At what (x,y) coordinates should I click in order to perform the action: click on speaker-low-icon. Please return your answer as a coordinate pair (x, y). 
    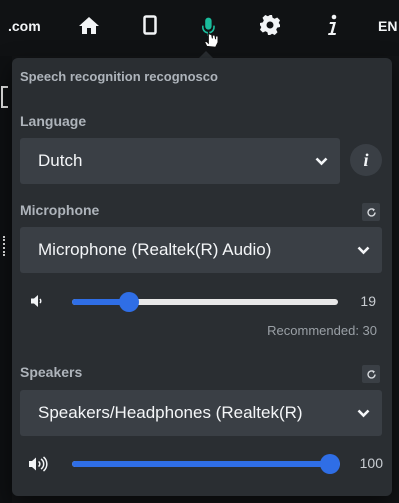
    Looking at the image, I should click on (41, 301).